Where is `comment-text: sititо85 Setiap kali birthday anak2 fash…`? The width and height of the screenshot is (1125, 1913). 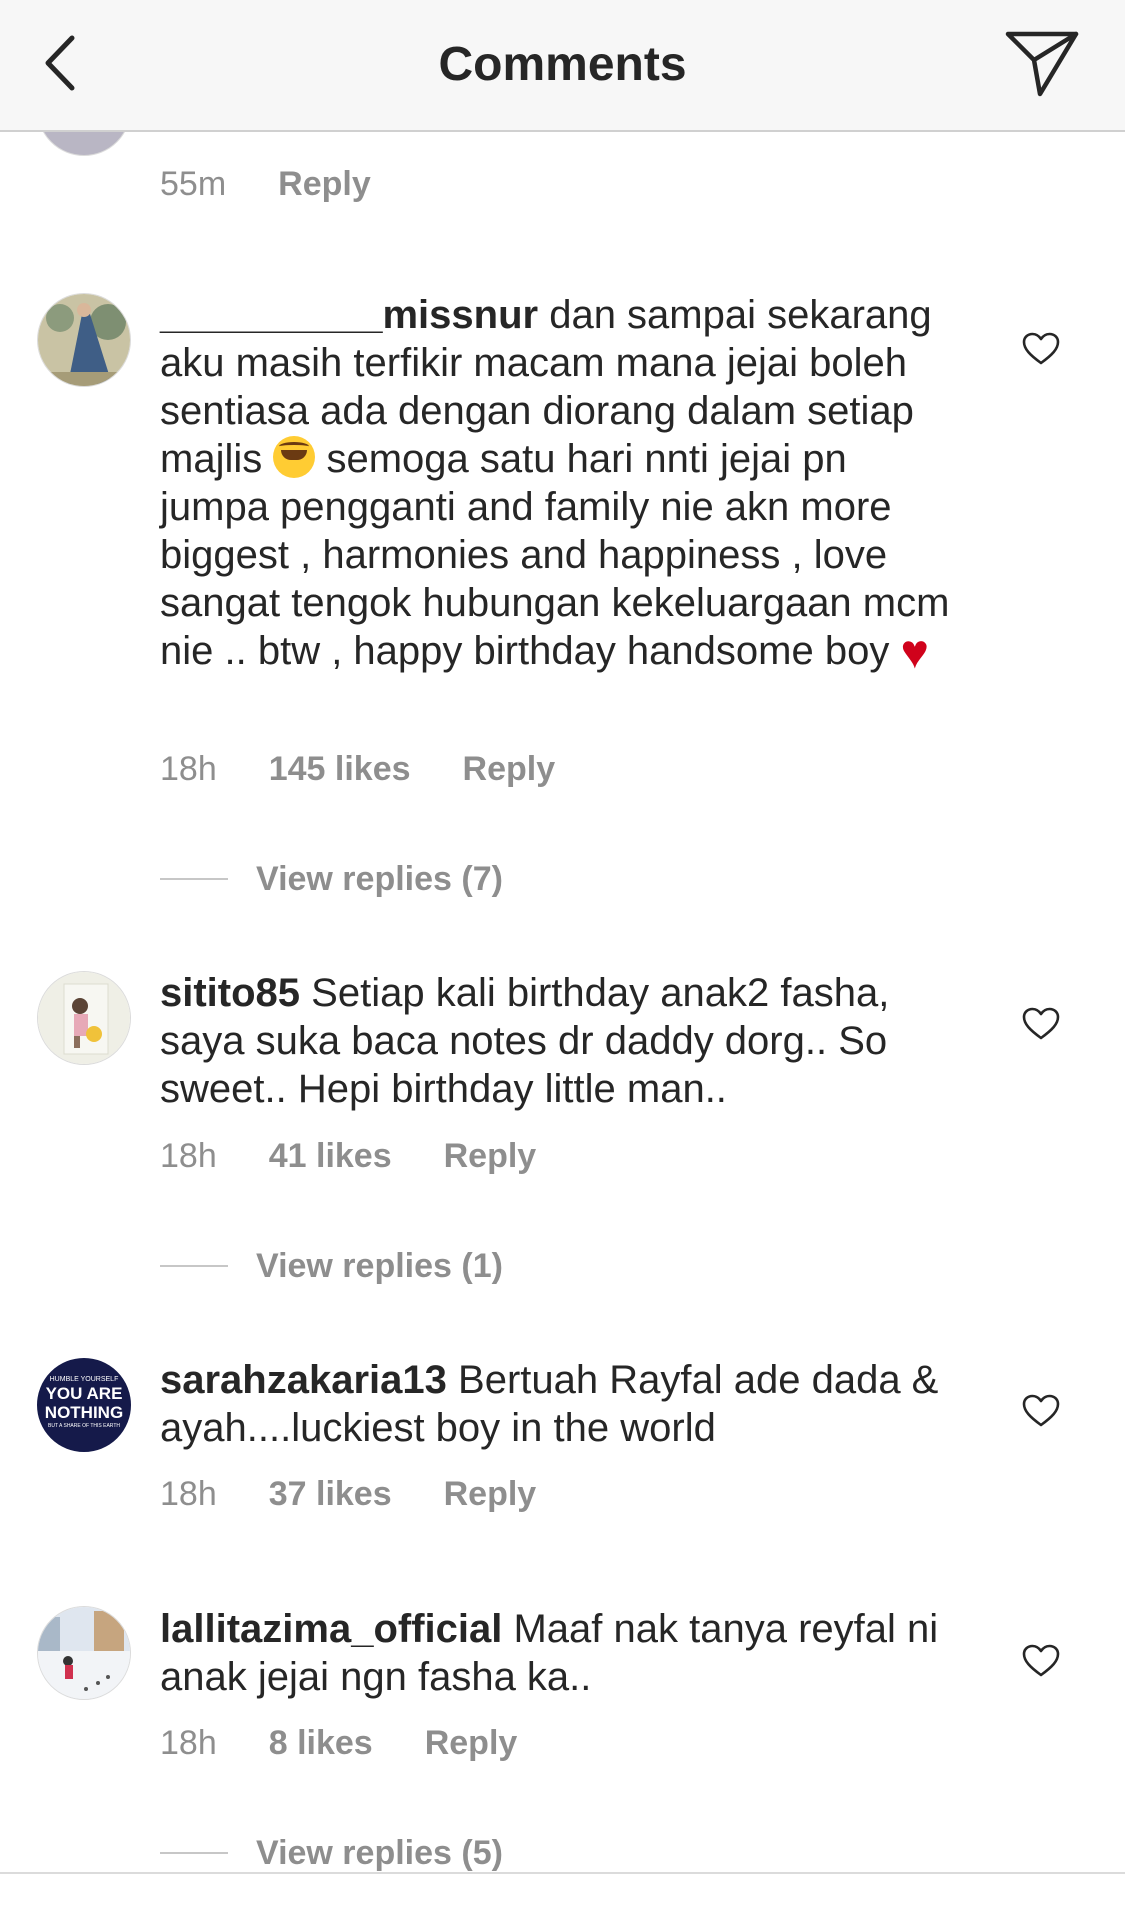 comment-text: sititо85 Setiap kali birthday anak2 fash… is located at coordinates (560, 1041).